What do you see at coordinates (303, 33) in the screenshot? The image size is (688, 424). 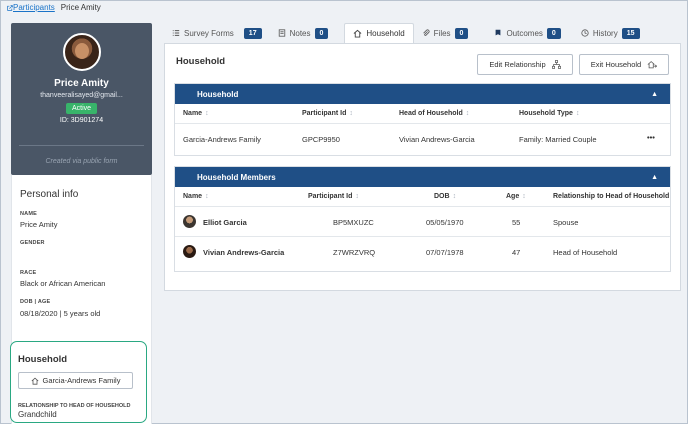 I see `tab-notes: Notes 0` at bounding box center [303, 33].